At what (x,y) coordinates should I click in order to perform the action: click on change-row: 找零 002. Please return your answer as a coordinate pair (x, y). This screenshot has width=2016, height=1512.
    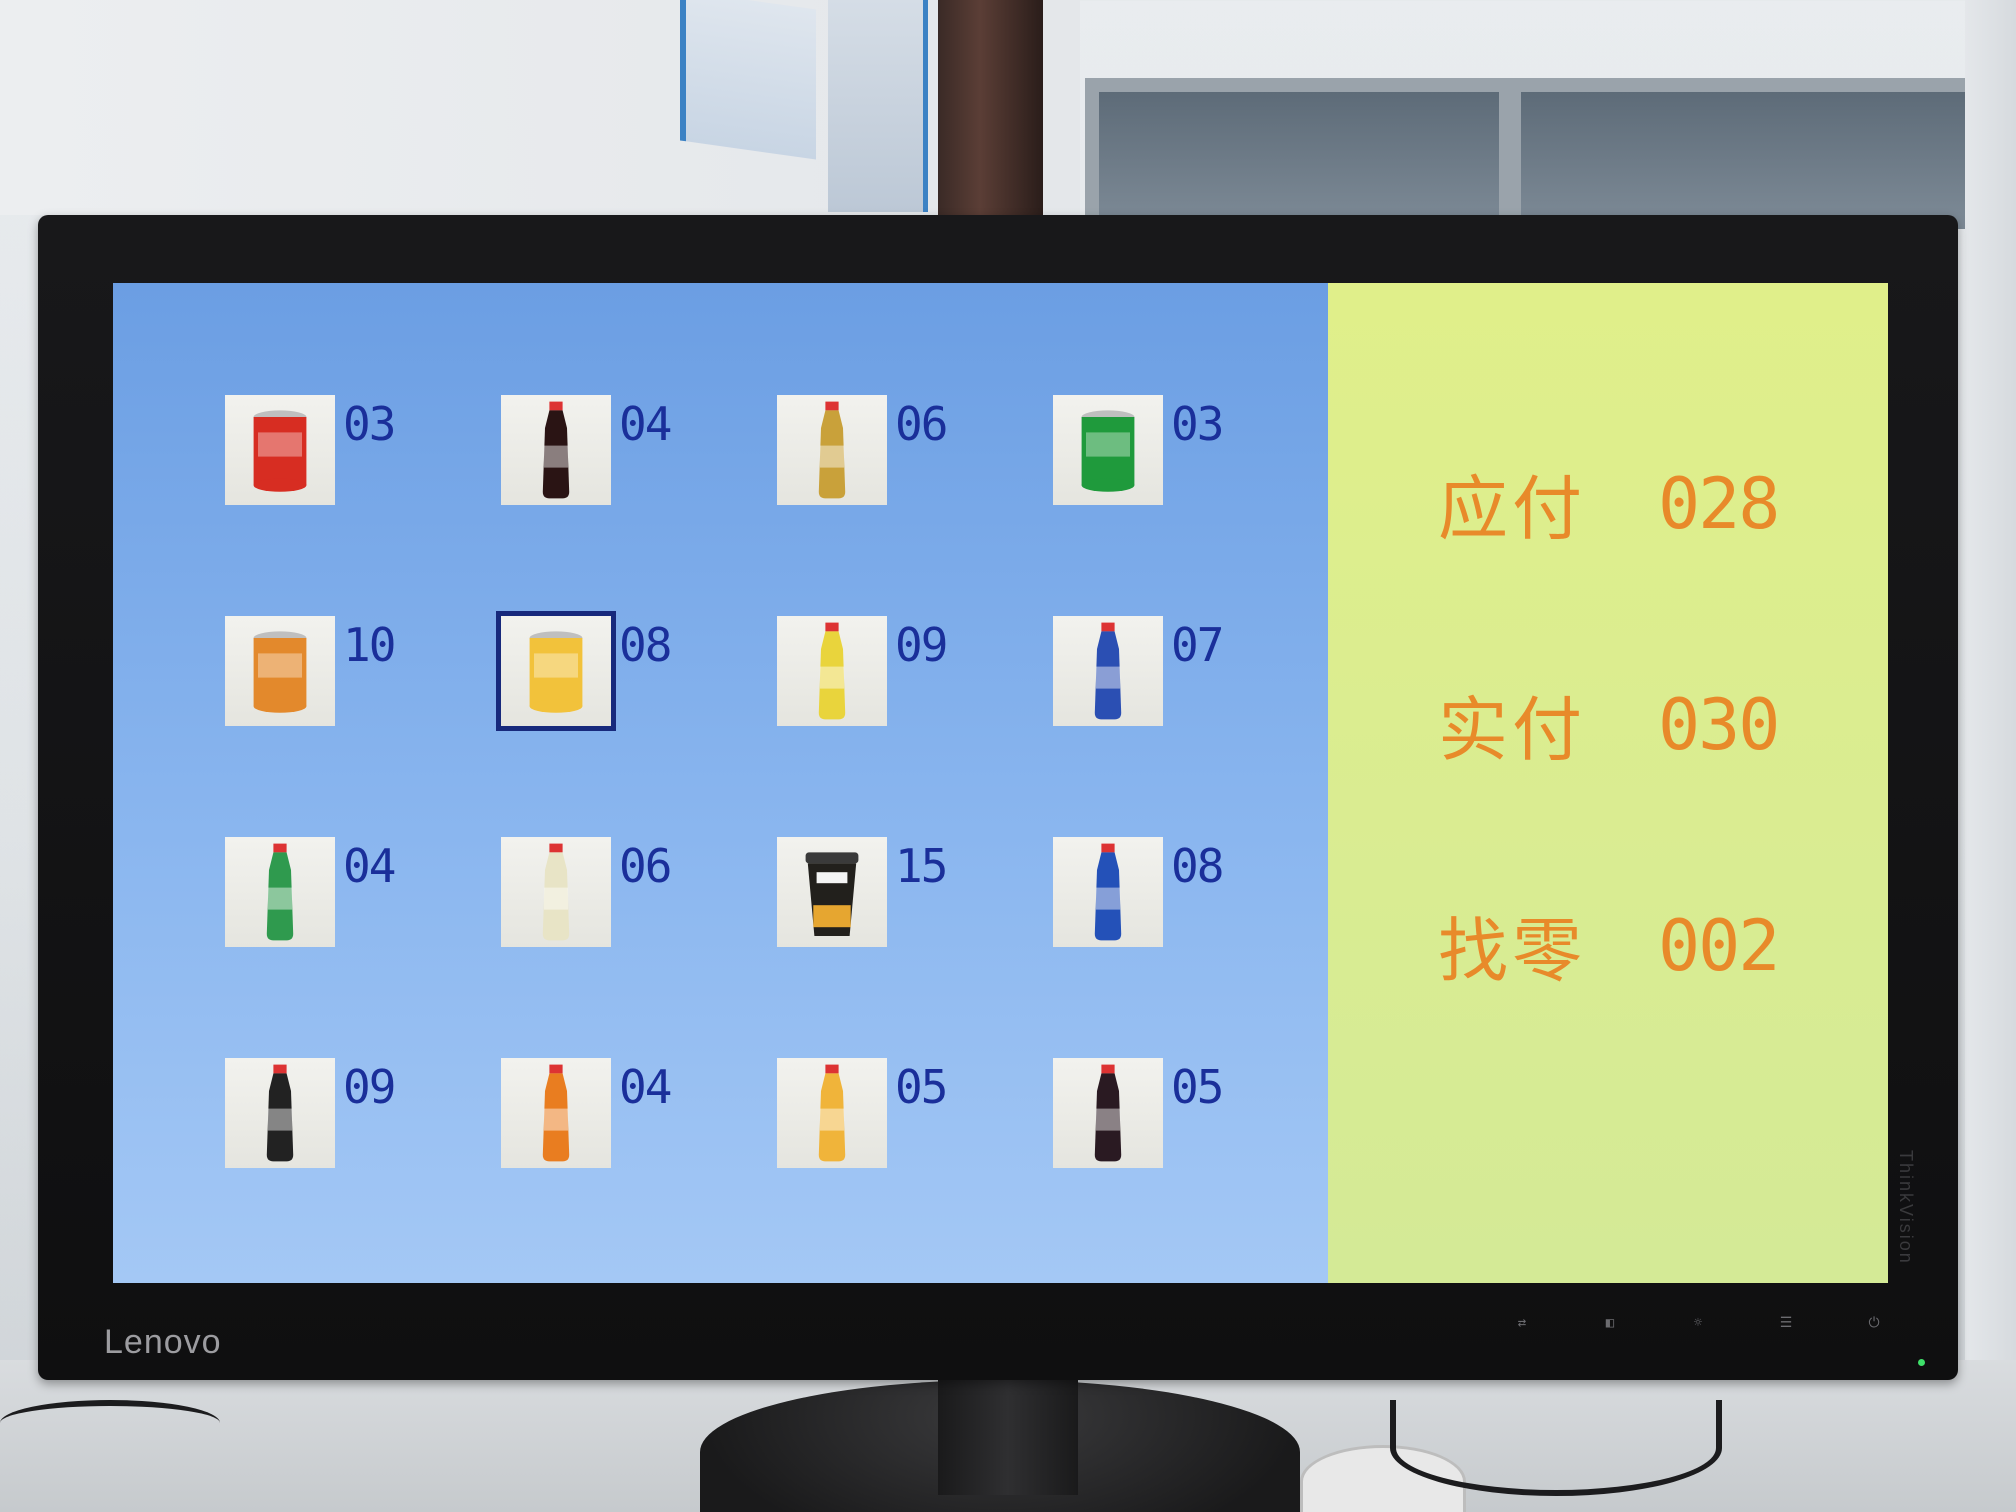
    Looking at the image, I should click on (1609, 945).